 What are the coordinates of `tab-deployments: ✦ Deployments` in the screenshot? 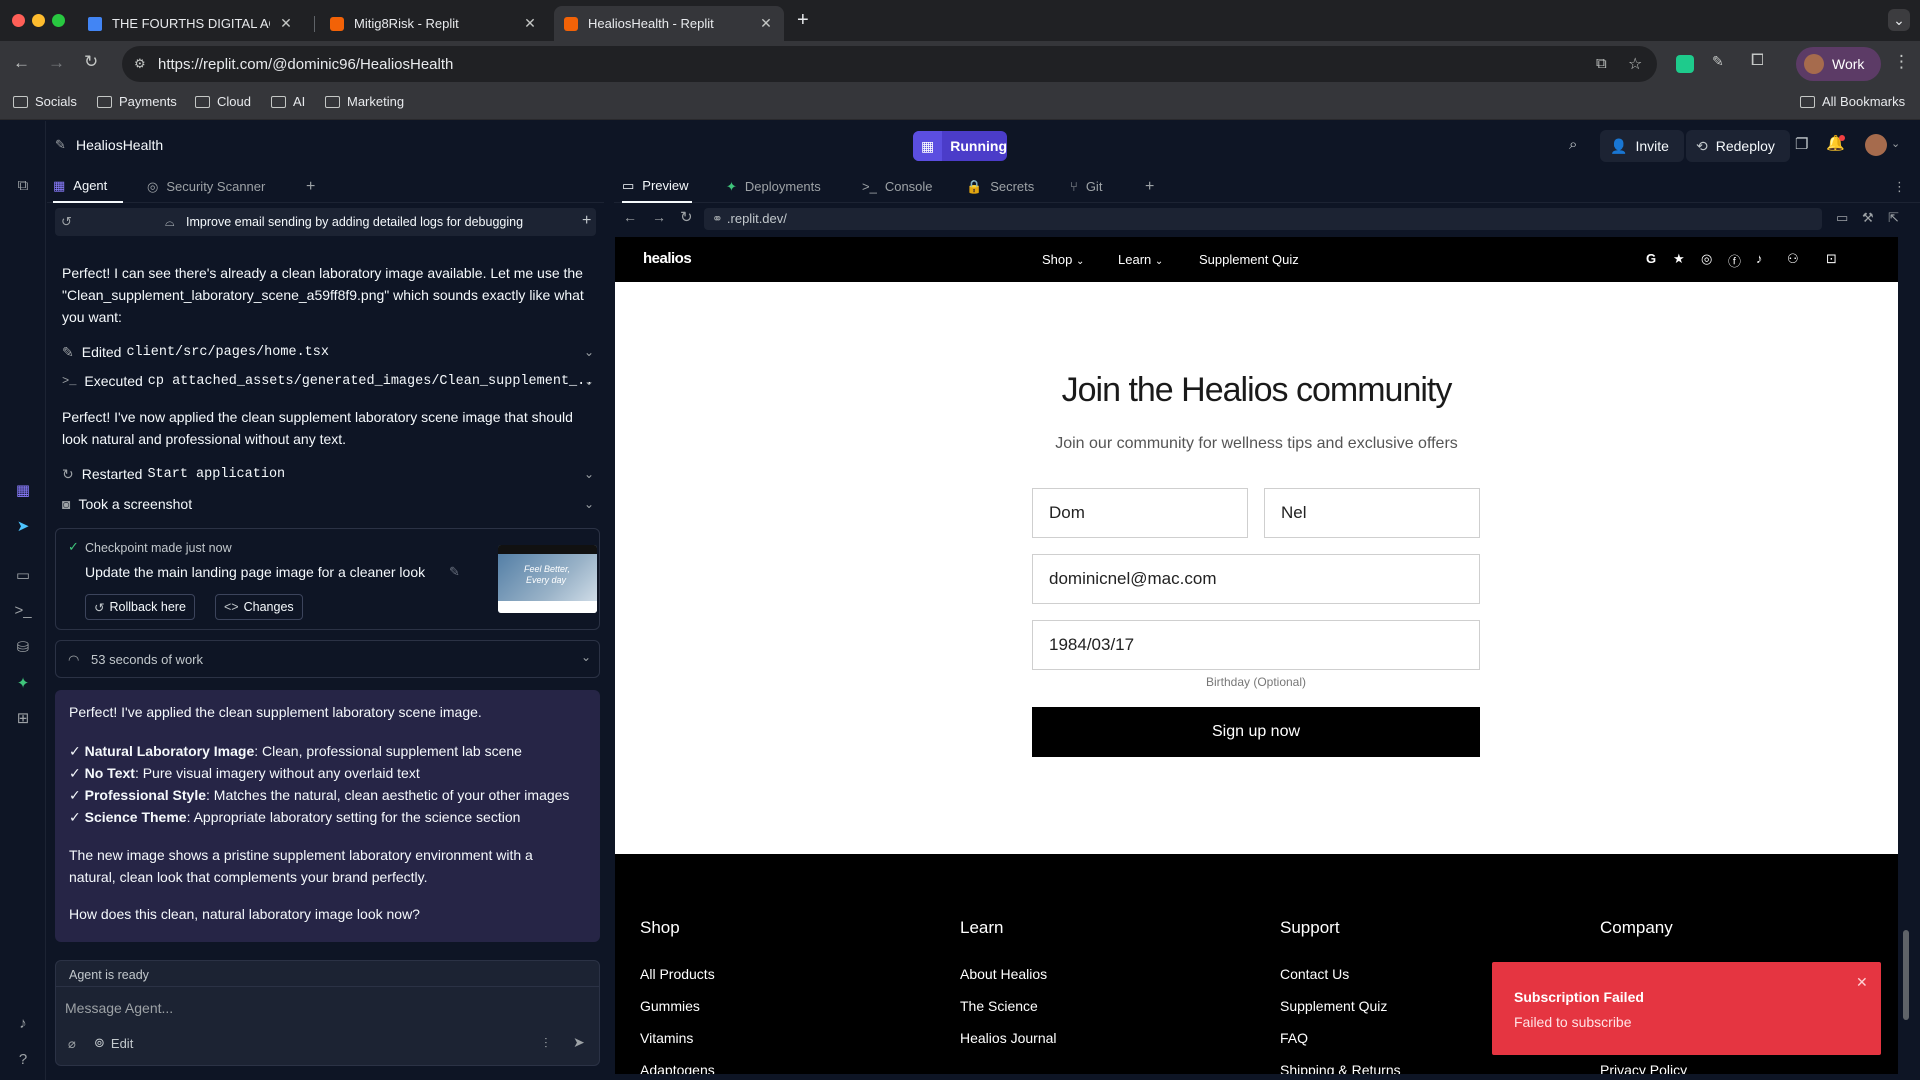 It's located at (773, 186).